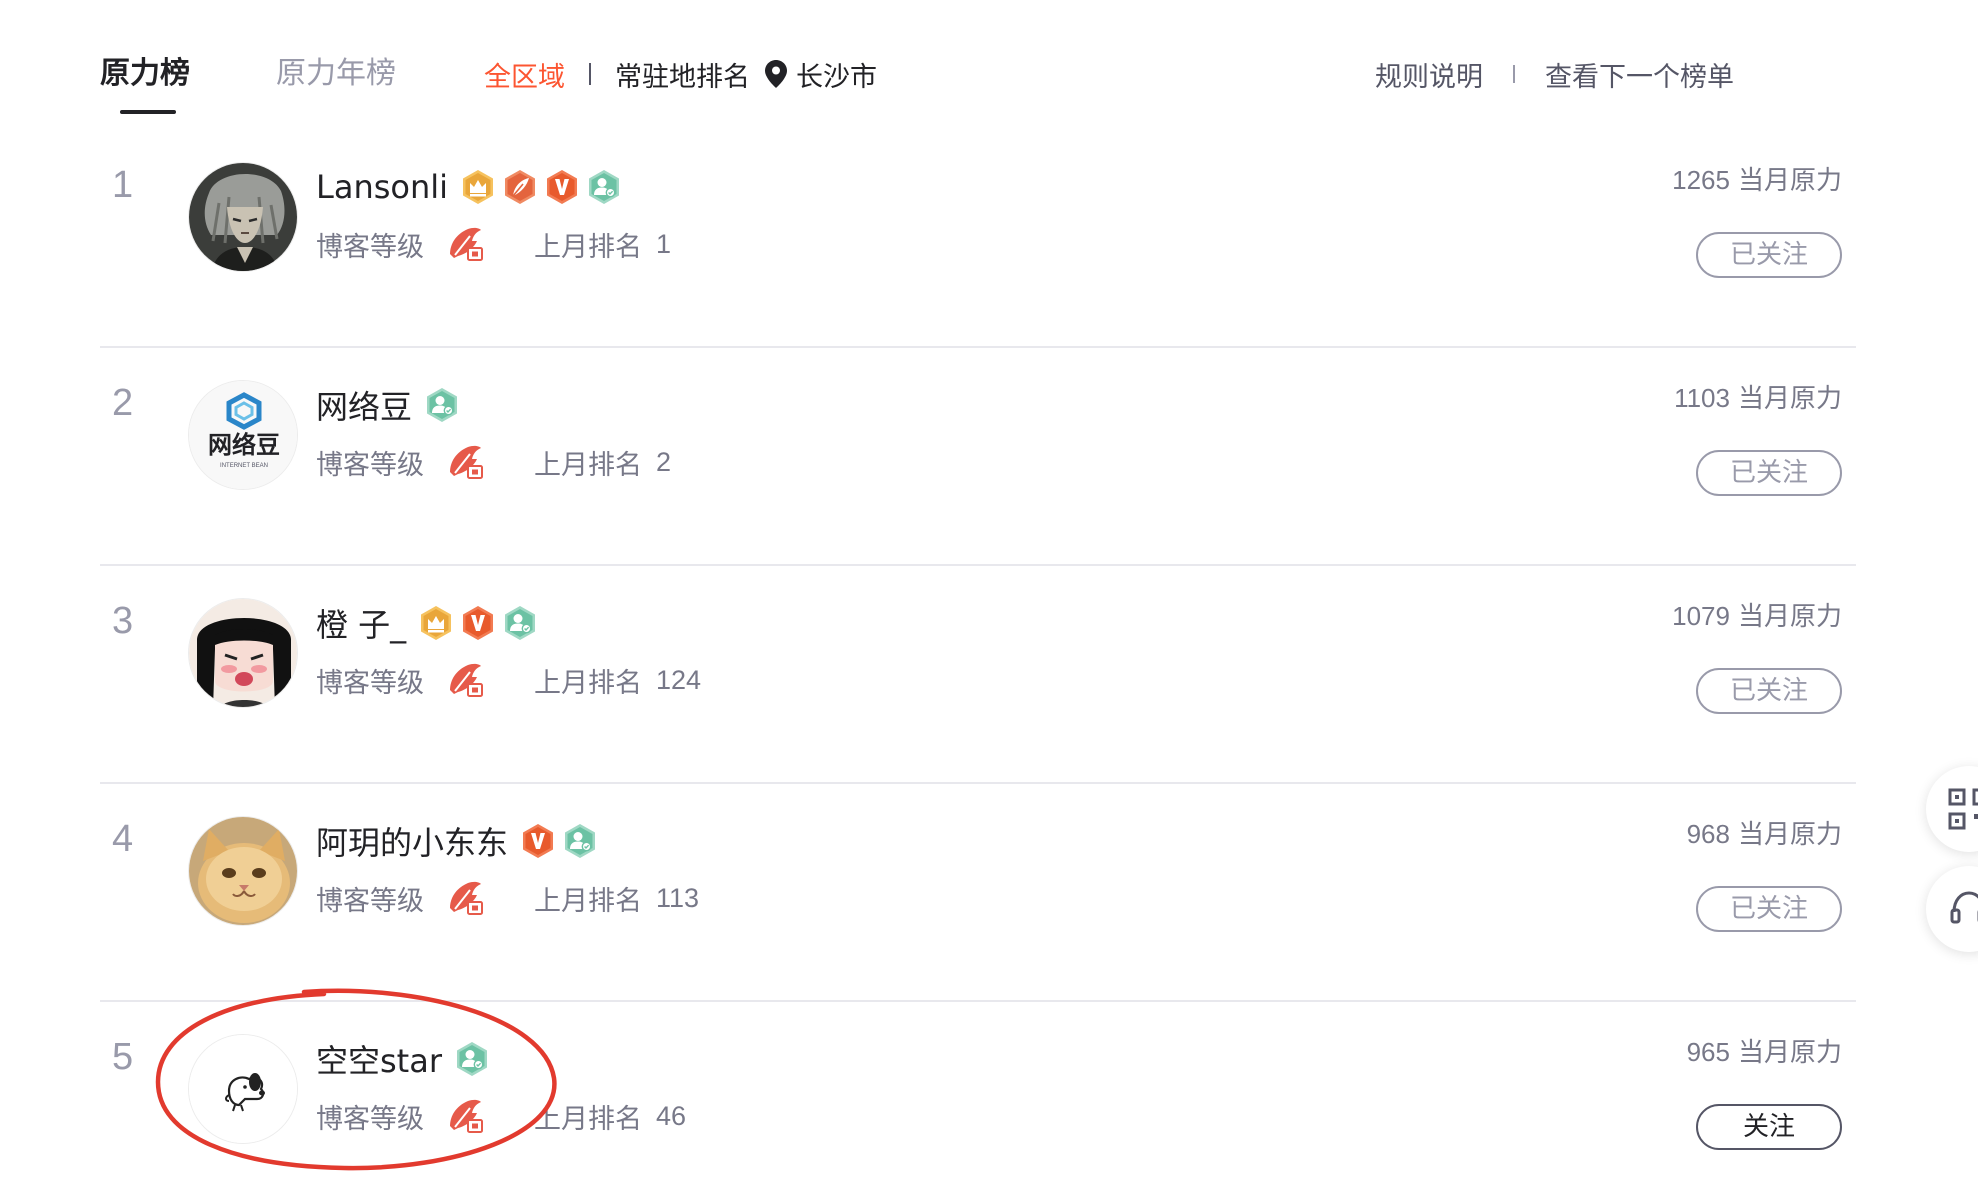  I want to click on user-name: 空空star, so click(379, 1059).